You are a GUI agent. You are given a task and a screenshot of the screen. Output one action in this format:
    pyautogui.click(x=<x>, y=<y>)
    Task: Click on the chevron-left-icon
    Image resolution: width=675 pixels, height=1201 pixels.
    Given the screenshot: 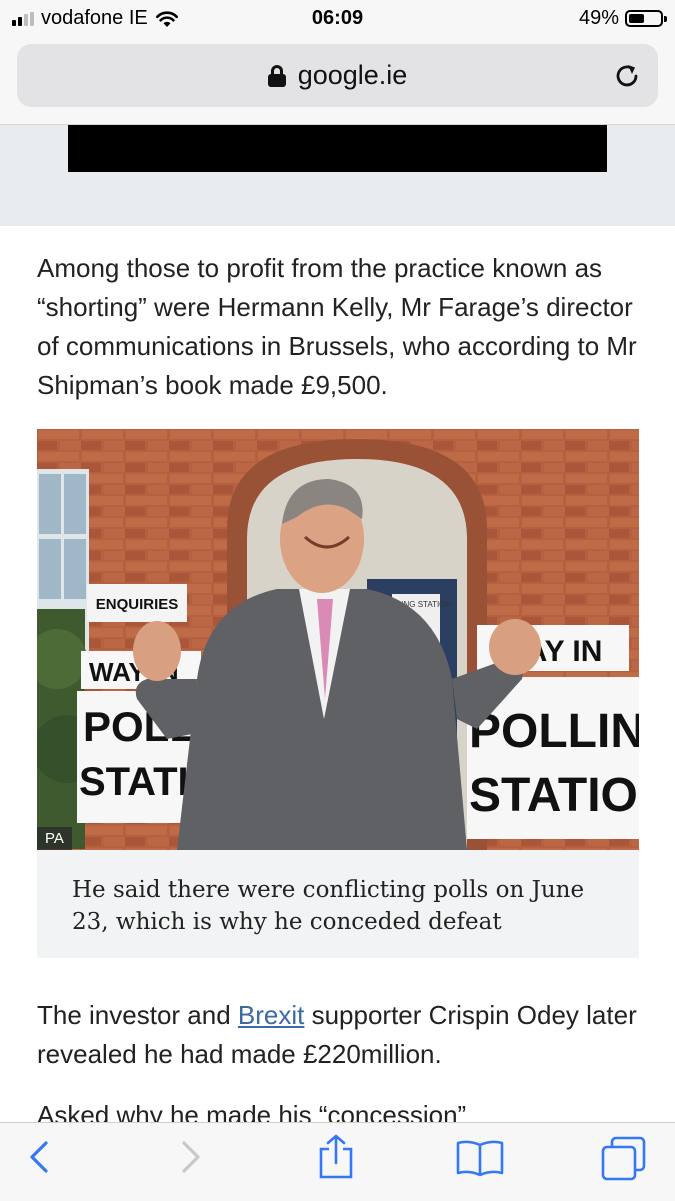 What is the action you would take?
    pyautogui.click(x=39, y=1157)
    